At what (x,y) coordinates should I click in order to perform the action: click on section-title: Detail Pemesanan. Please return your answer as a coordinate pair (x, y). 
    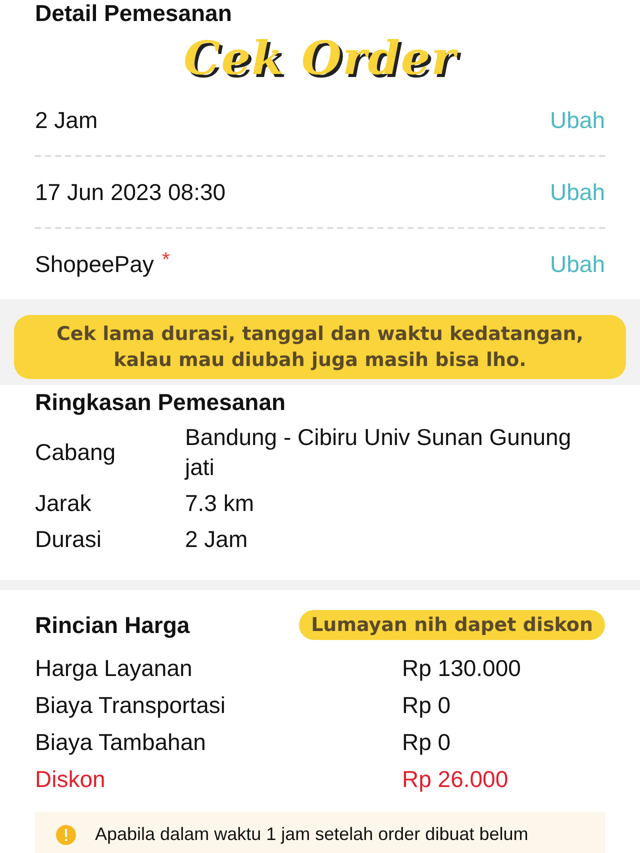
    Looking at the image, I should click on (134, 13).